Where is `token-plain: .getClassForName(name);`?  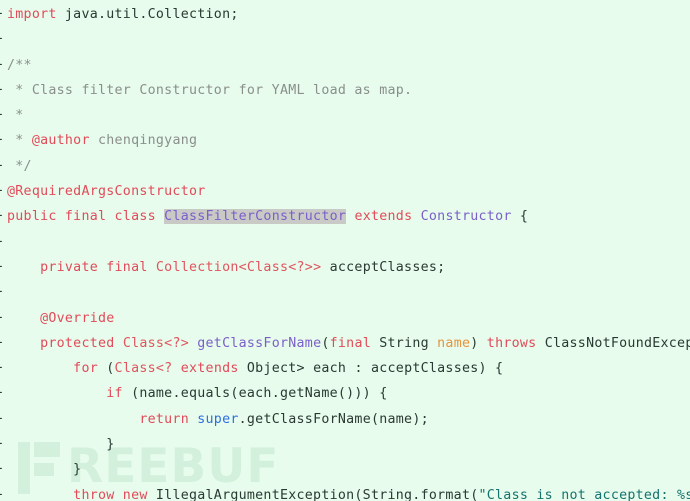 token-plain: .getClassForName(name); is located at coordinates (333, 419).